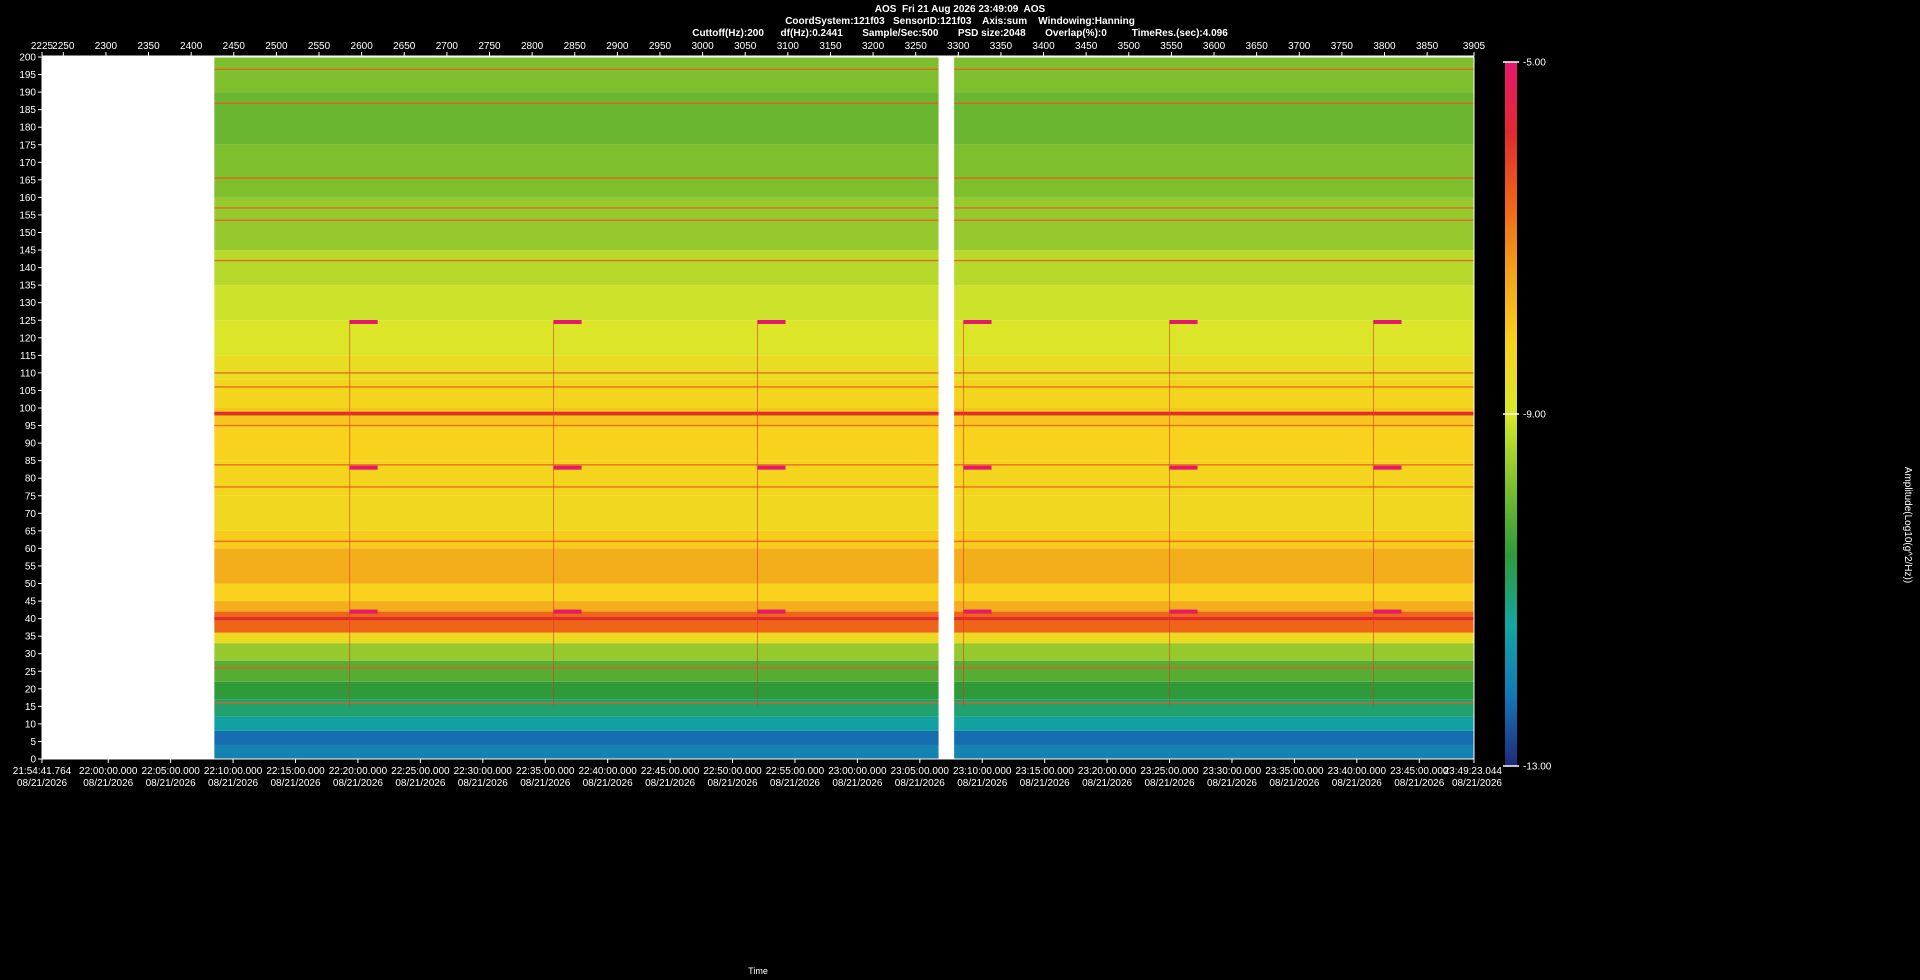  What do you see at coordinates (1473, 771) in the screenshot?
I see `time-axis-tick-label: 23:49:23.044` at bounding box center [1473, 771].